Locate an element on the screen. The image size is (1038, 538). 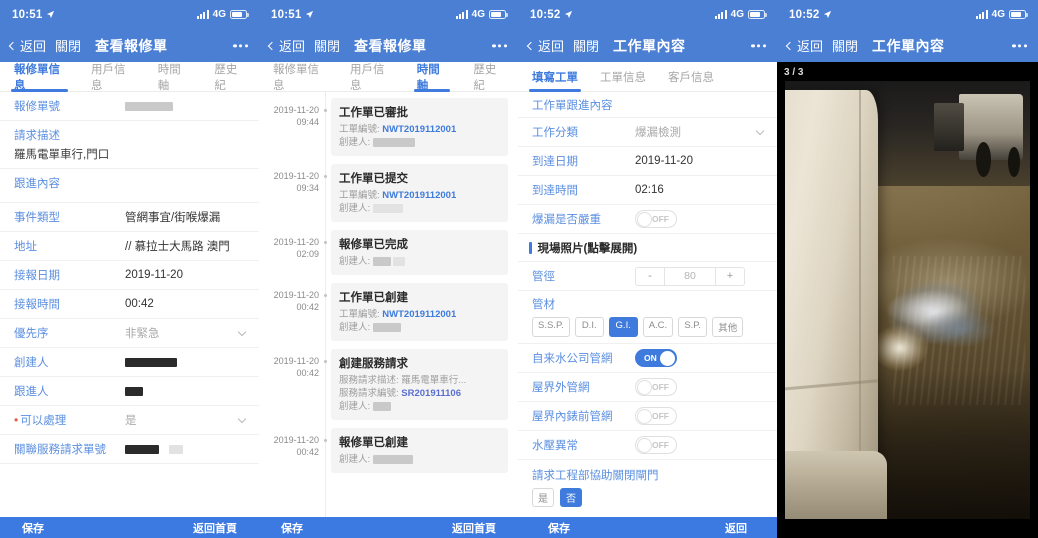
close-button-1: 關閉 is located at coordinates (68, 45).